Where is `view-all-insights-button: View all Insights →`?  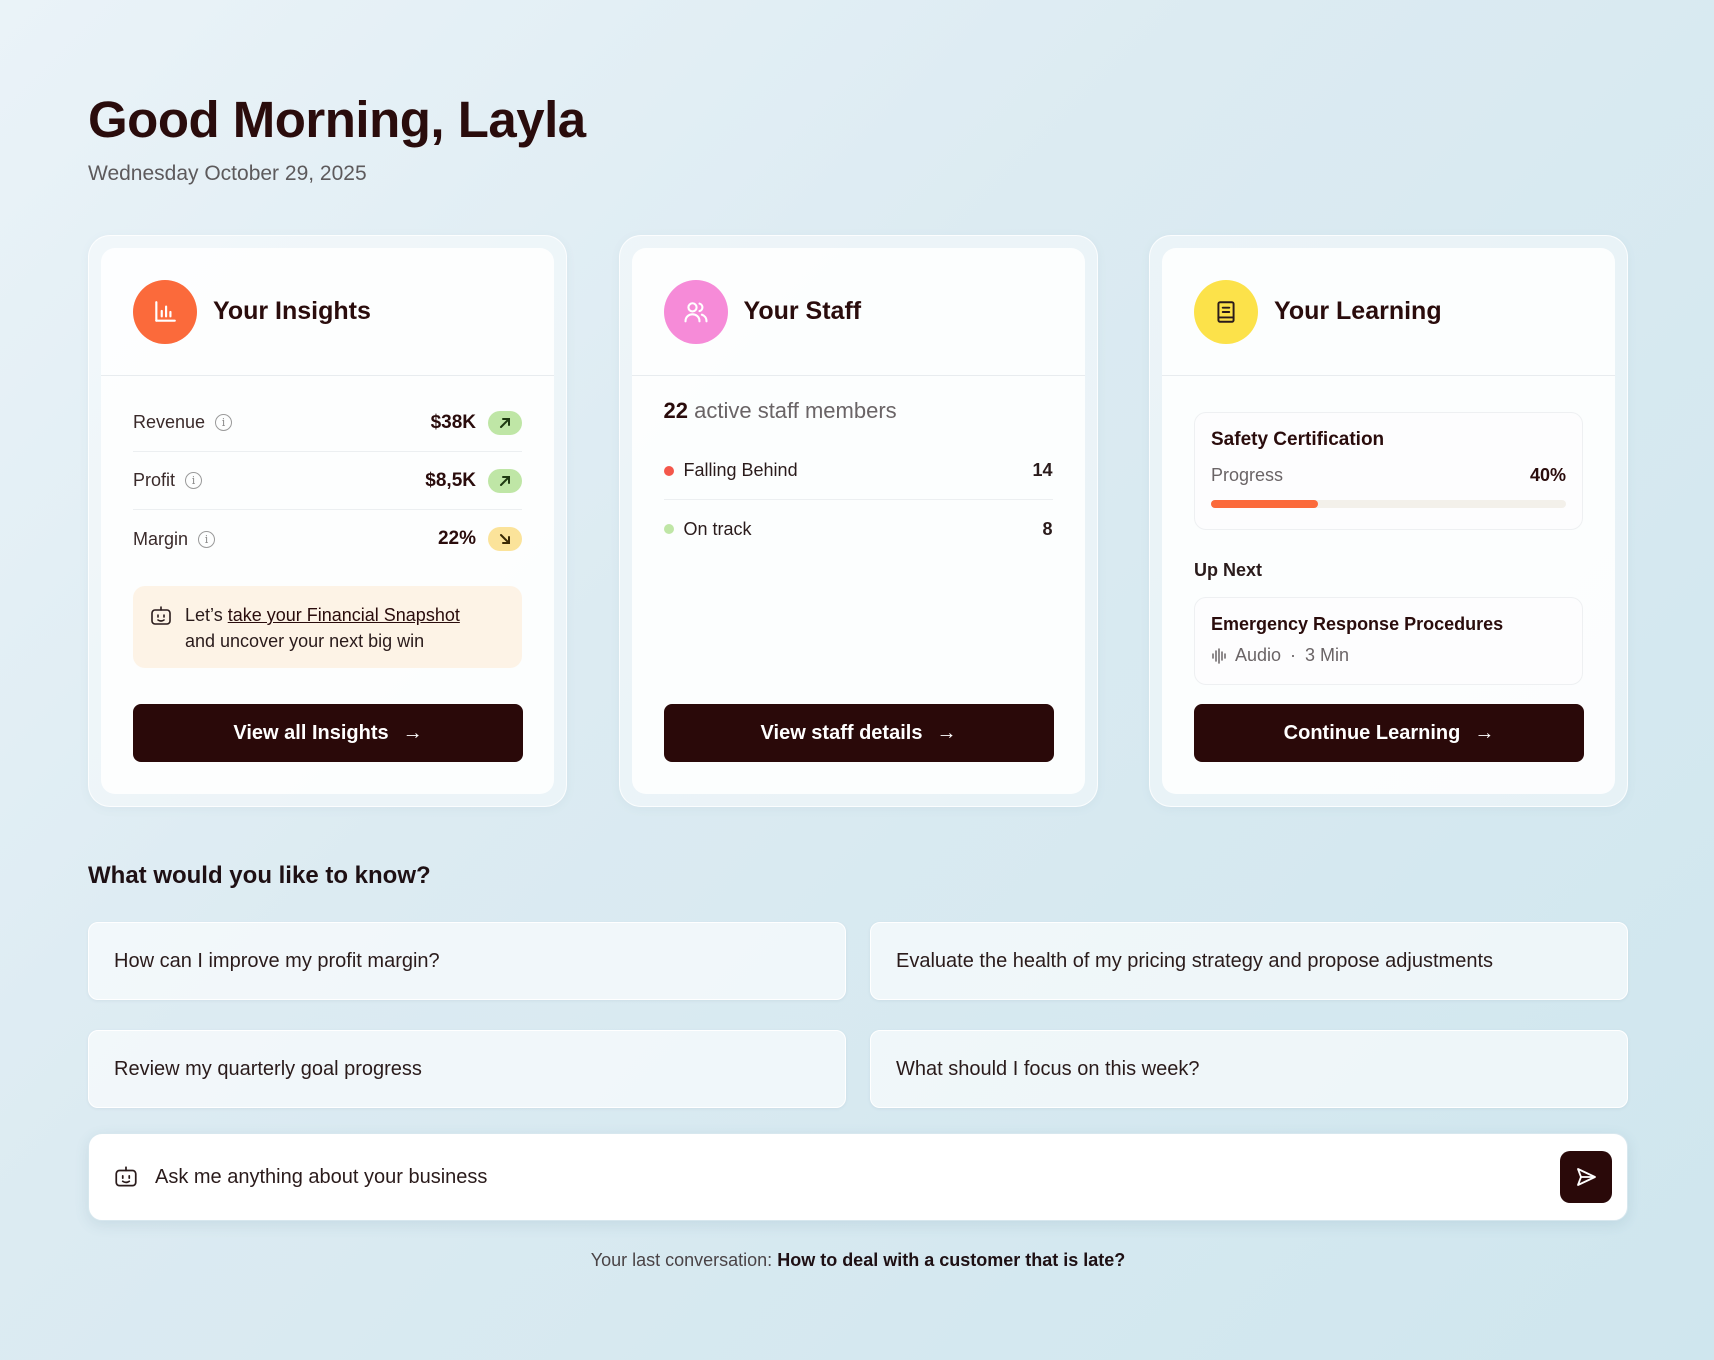 view-all-insights-button: View all Insights → is located at coordinates (328, 733).